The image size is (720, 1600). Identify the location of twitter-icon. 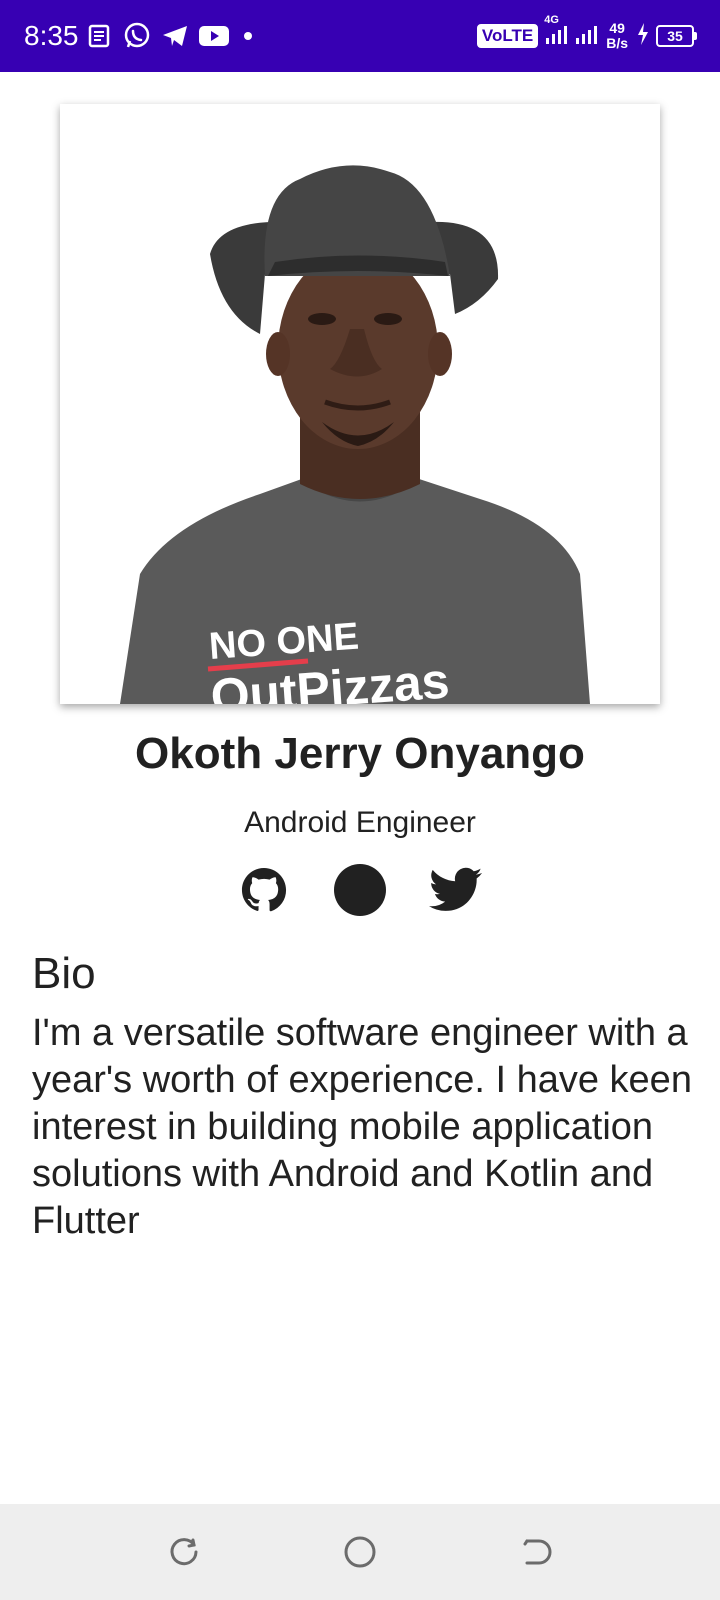
(456, 889).